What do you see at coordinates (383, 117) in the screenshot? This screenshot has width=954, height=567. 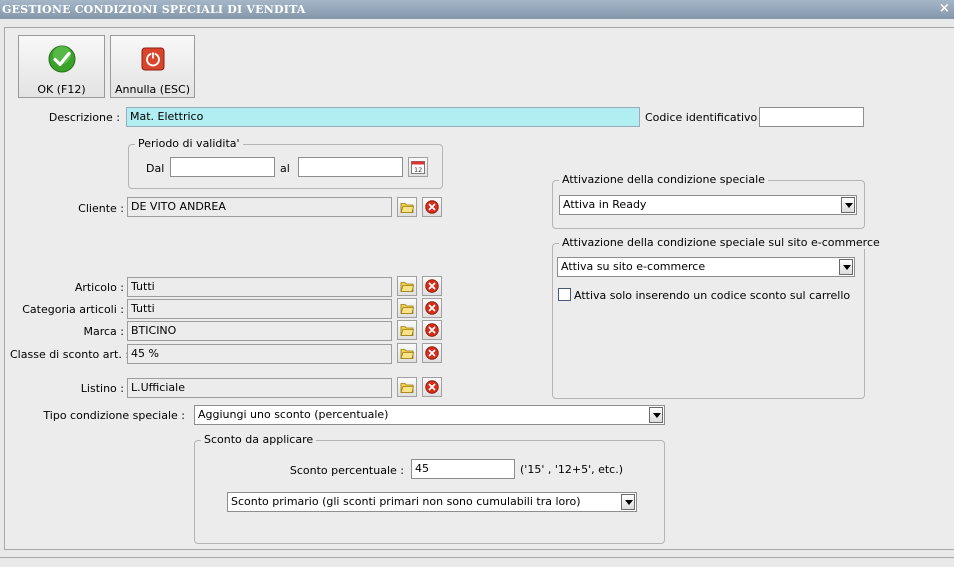 I see `descrizione-input: Mat. Elettrico` at bounding box center [383, 117].